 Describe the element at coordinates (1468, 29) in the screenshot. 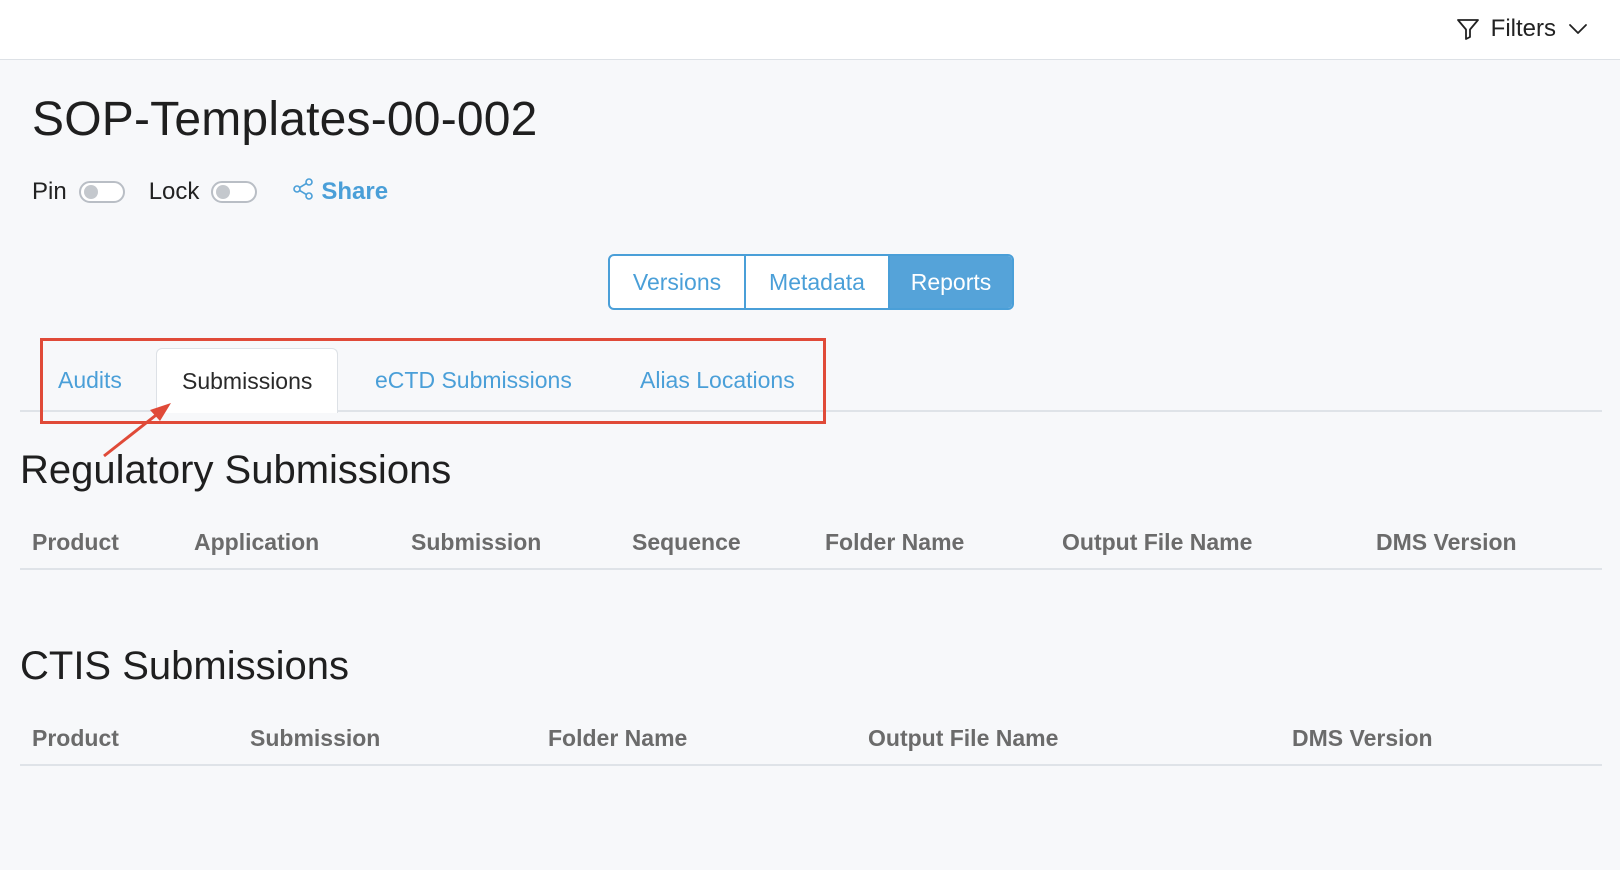

I see `funnel-icon` at that location.